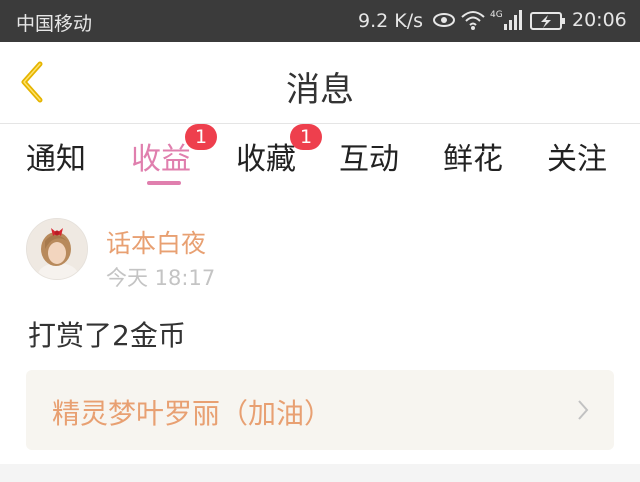  I want to click on tab-favorites: 收藏 1, so click(279, 151).